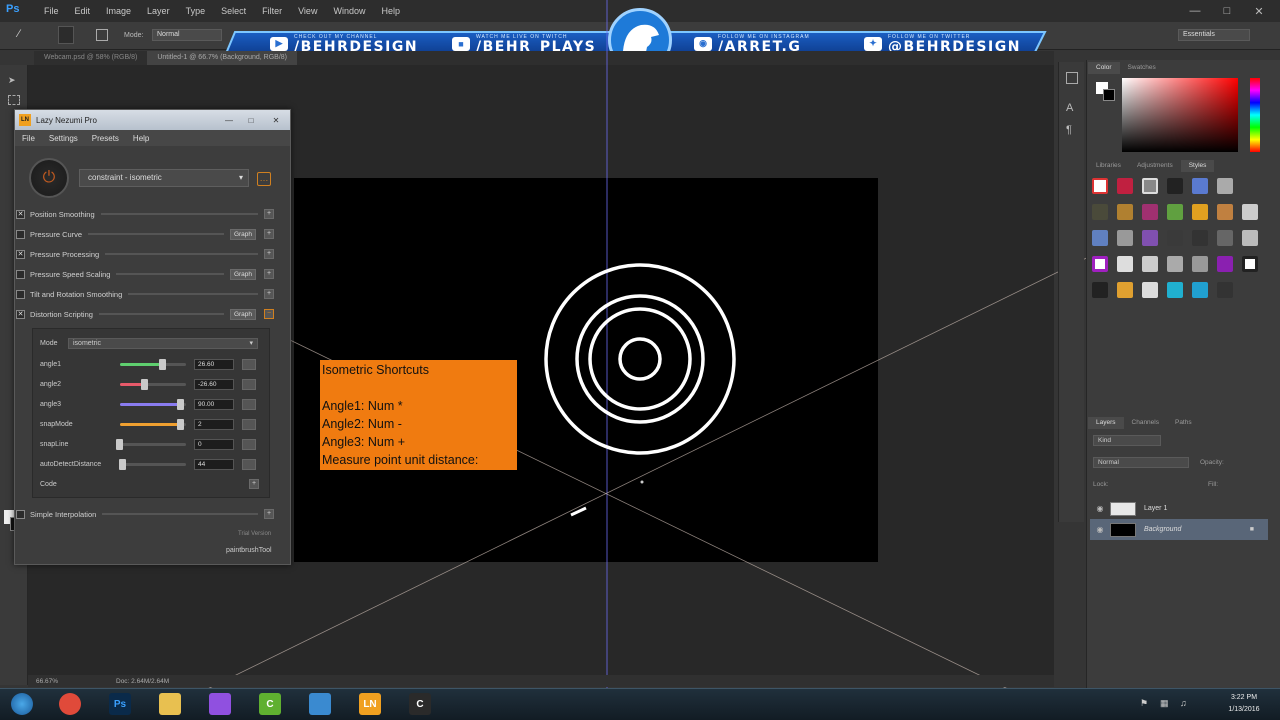 The width and height of the screenshot is (1280, 720). I want to click on code-expand-button: +, so click(254, 484).